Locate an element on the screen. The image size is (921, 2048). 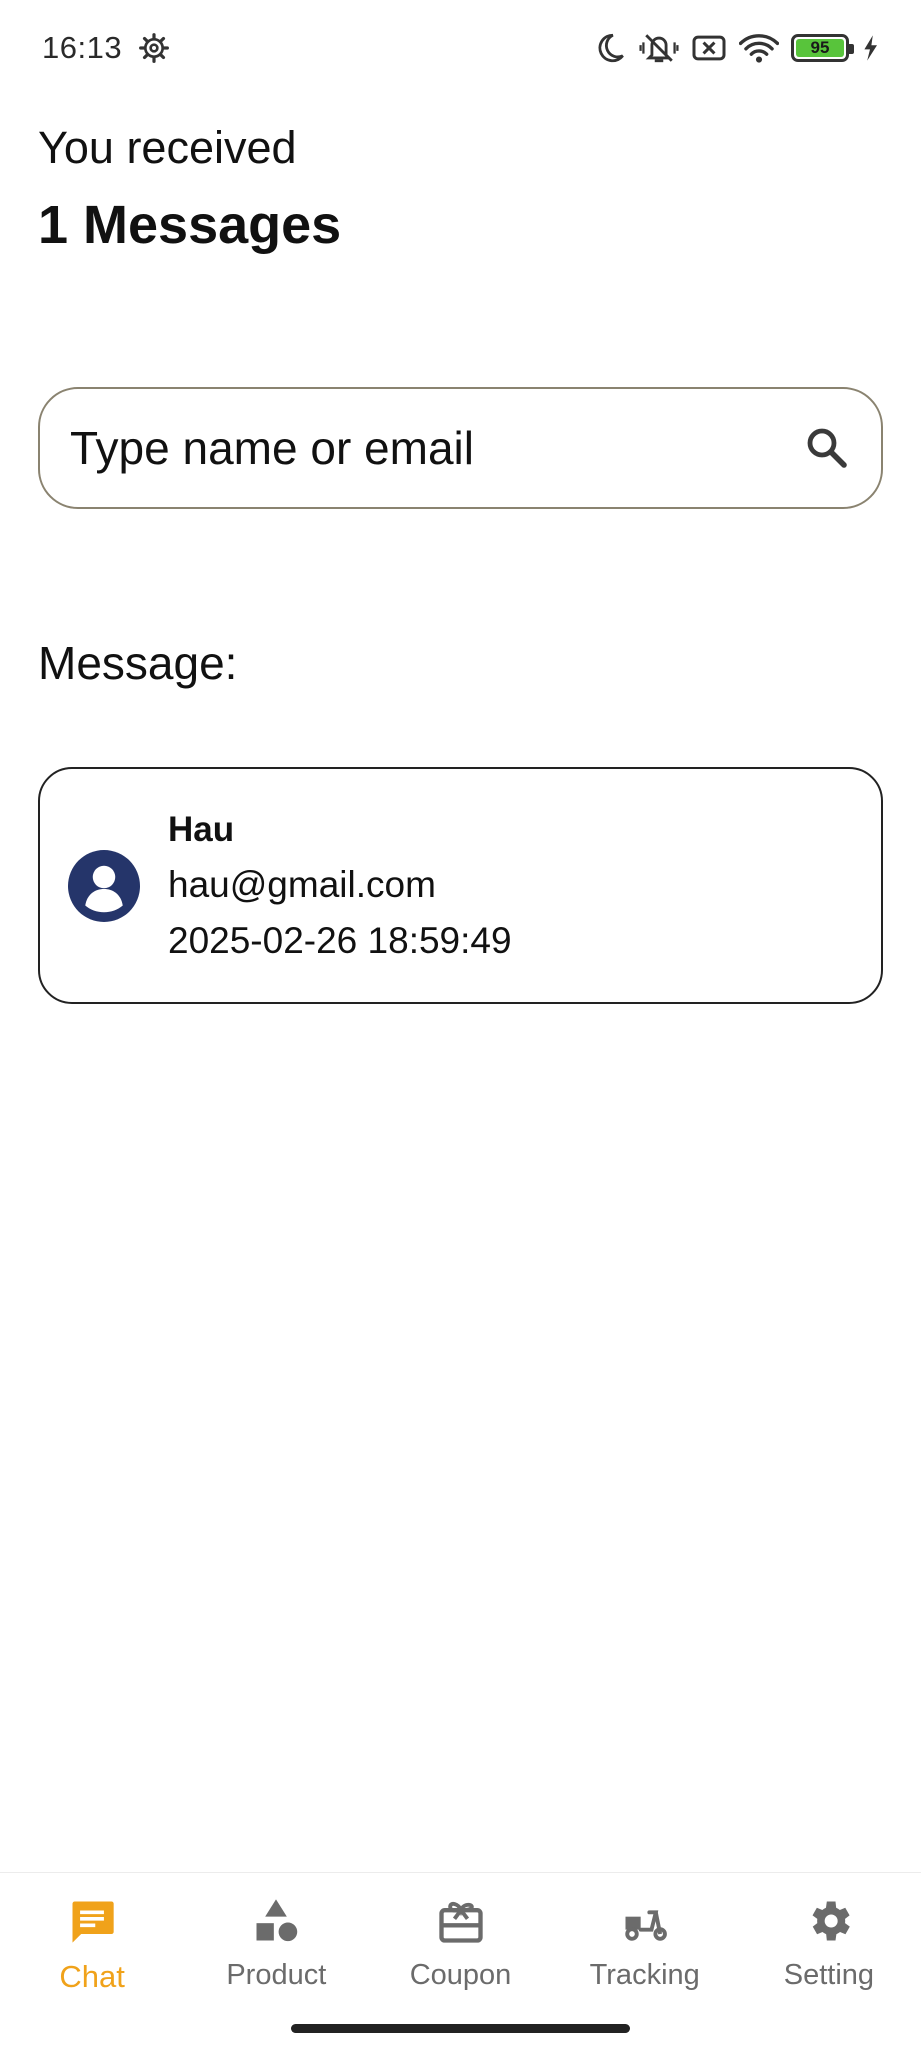
nav-item-coupon: Coupon is located at coordinates (460, 1960).